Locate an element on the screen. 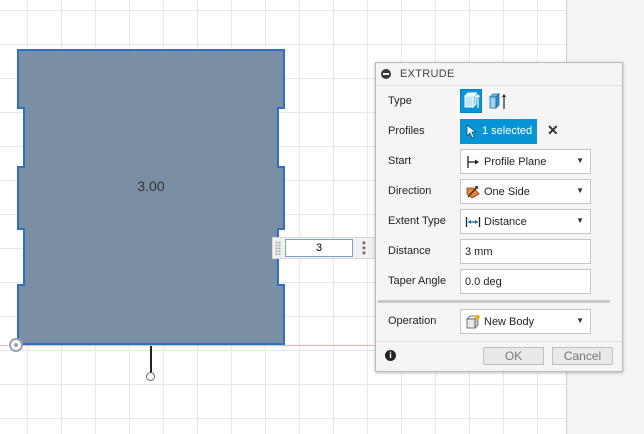 This screenshot has height=434, width=644. operation-value: New Body is located at coordinates (509, 322).